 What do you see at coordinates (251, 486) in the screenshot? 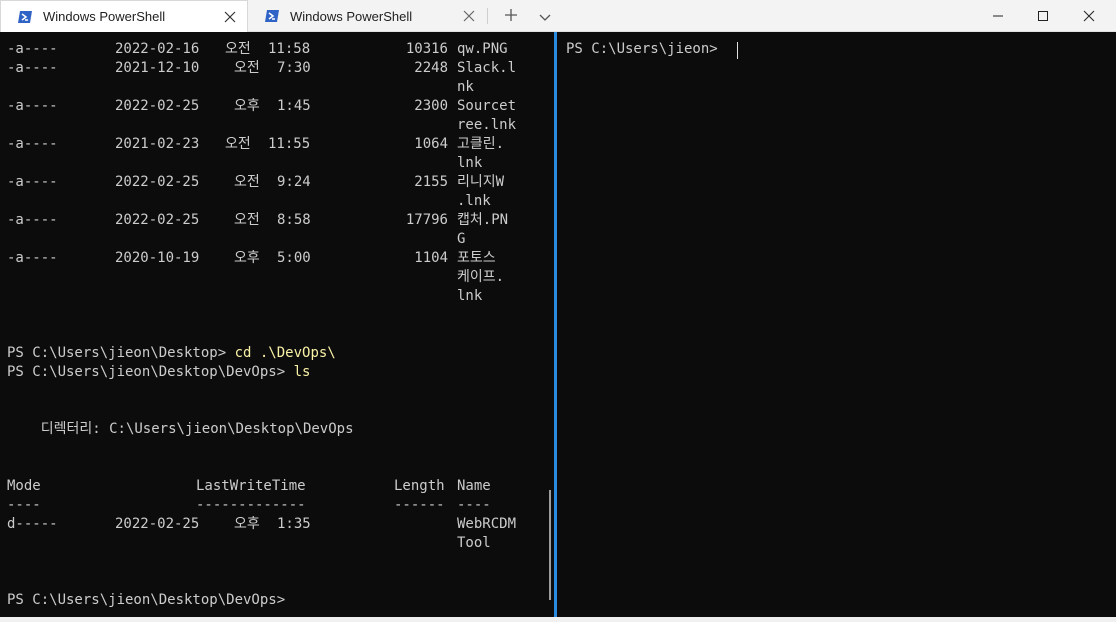
I see `header-lastwritetime: LastWriteTime` at bounding box center [251, 486].